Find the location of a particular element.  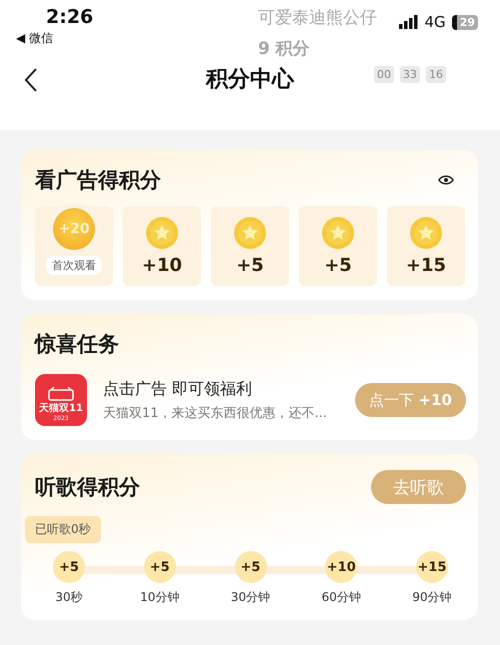

milestone-points: +15 is located at coordinates (432, 567).